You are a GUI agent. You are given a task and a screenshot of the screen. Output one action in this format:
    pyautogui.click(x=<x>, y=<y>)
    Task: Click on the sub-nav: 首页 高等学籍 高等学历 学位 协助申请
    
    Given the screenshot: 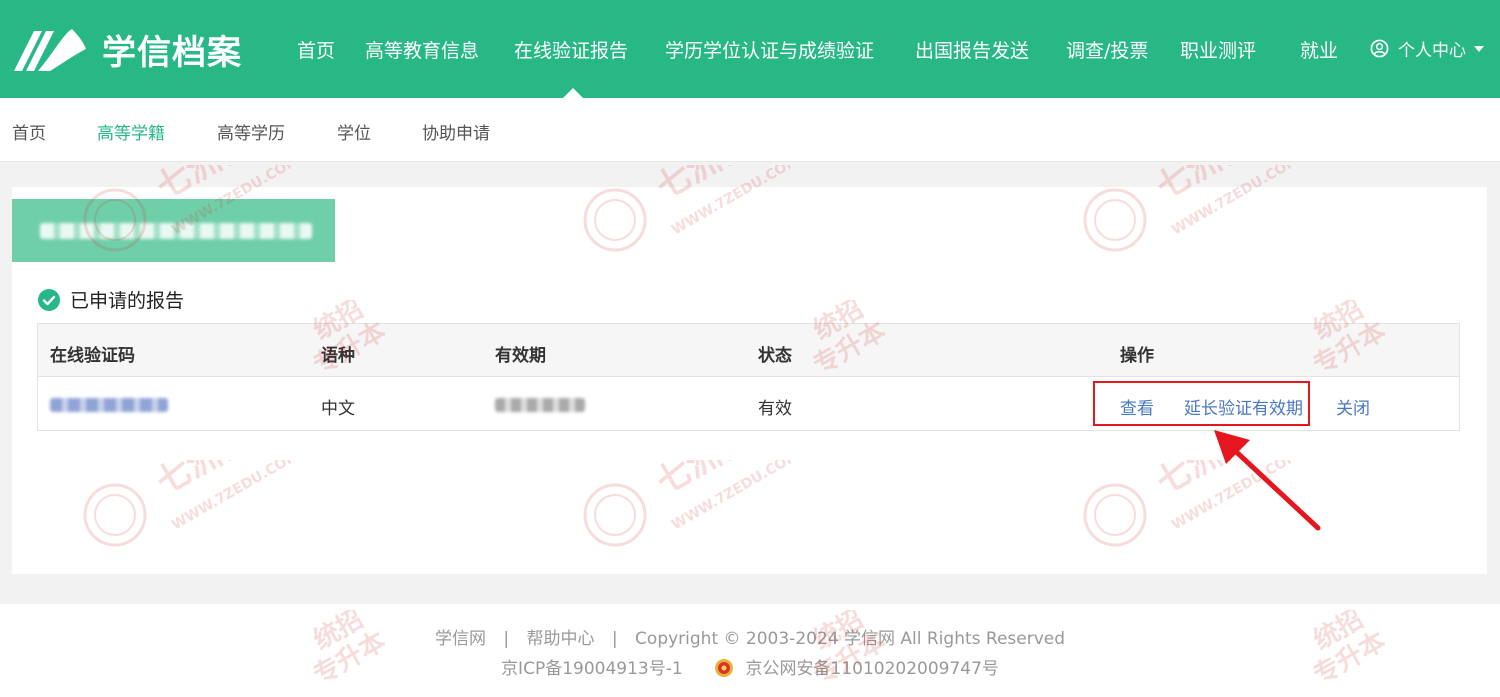 What is the action you would take?
    pyautogui.click(x=750, y=130)
    